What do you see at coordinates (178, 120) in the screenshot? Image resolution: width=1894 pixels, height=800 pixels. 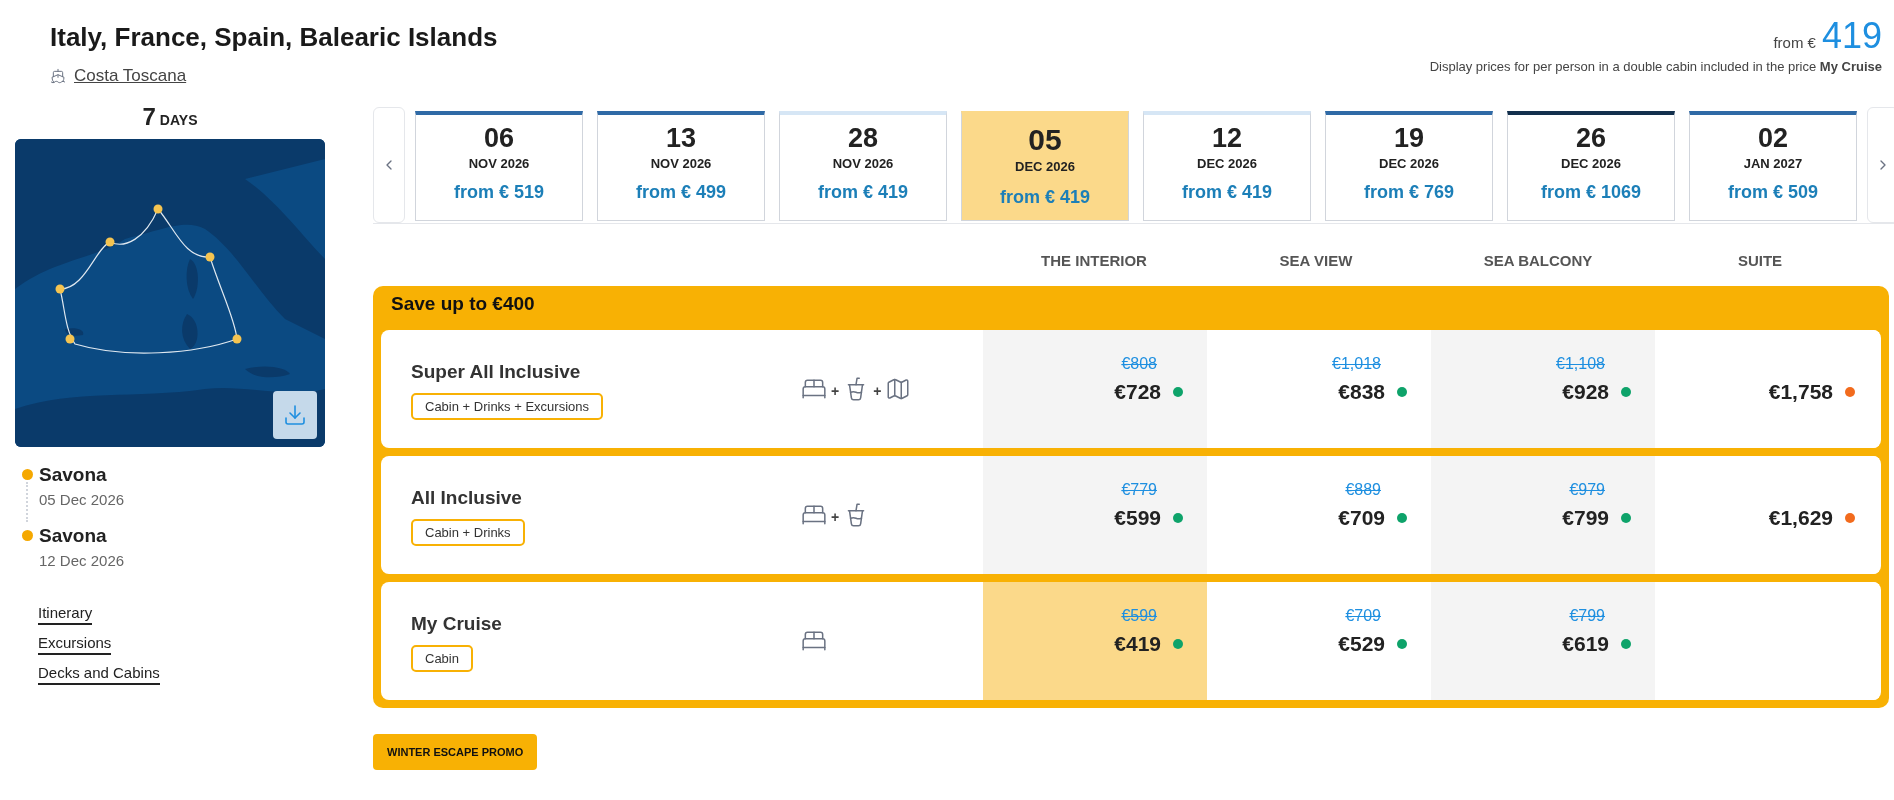 I see `duration-unit: DAYS` at bounding box center [178, 120].